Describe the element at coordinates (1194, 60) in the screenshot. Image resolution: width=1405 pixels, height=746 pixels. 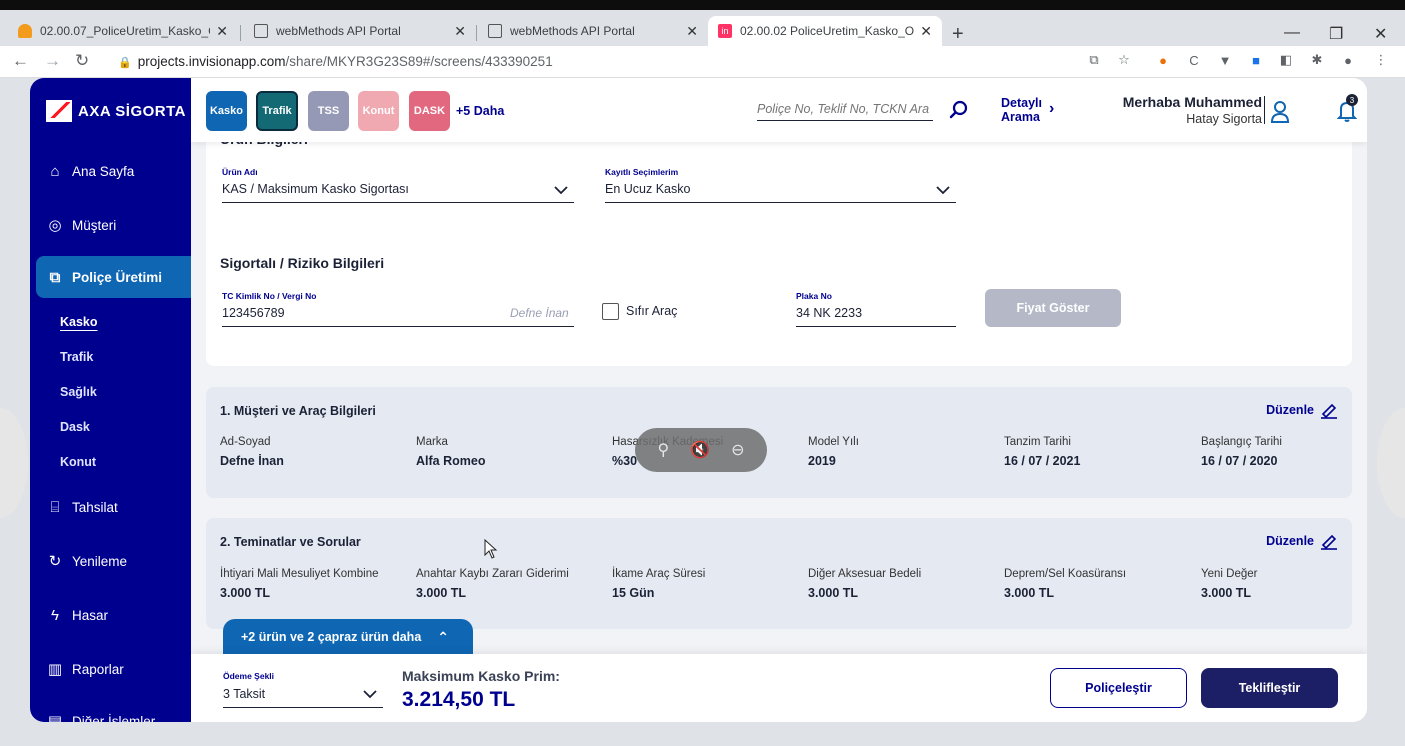
I see `extension-icon: C` at that location.